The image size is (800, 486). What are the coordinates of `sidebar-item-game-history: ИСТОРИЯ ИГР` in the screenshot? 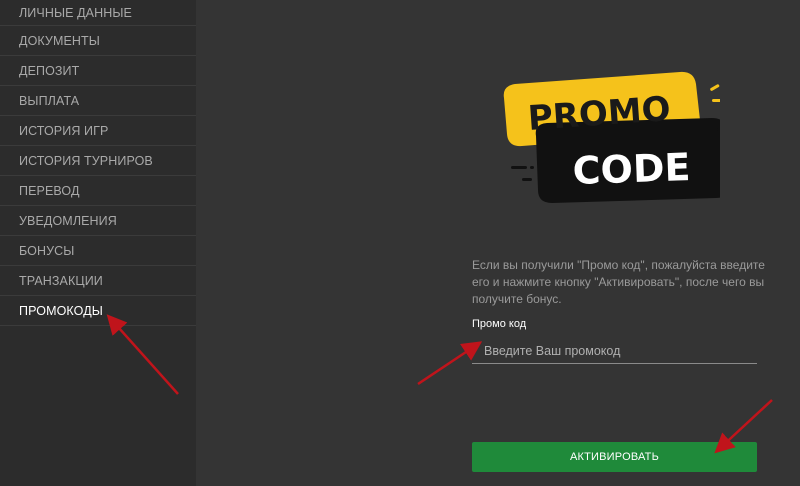 It's located at (98, 131).